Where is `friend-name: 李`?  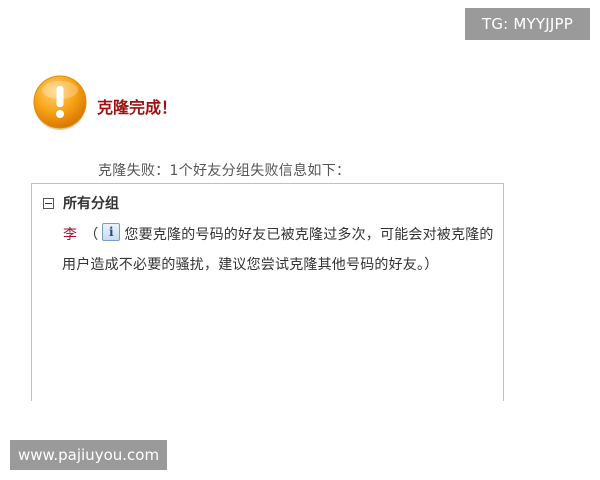
friend-name: 李 is located at coordinates (70, 235).